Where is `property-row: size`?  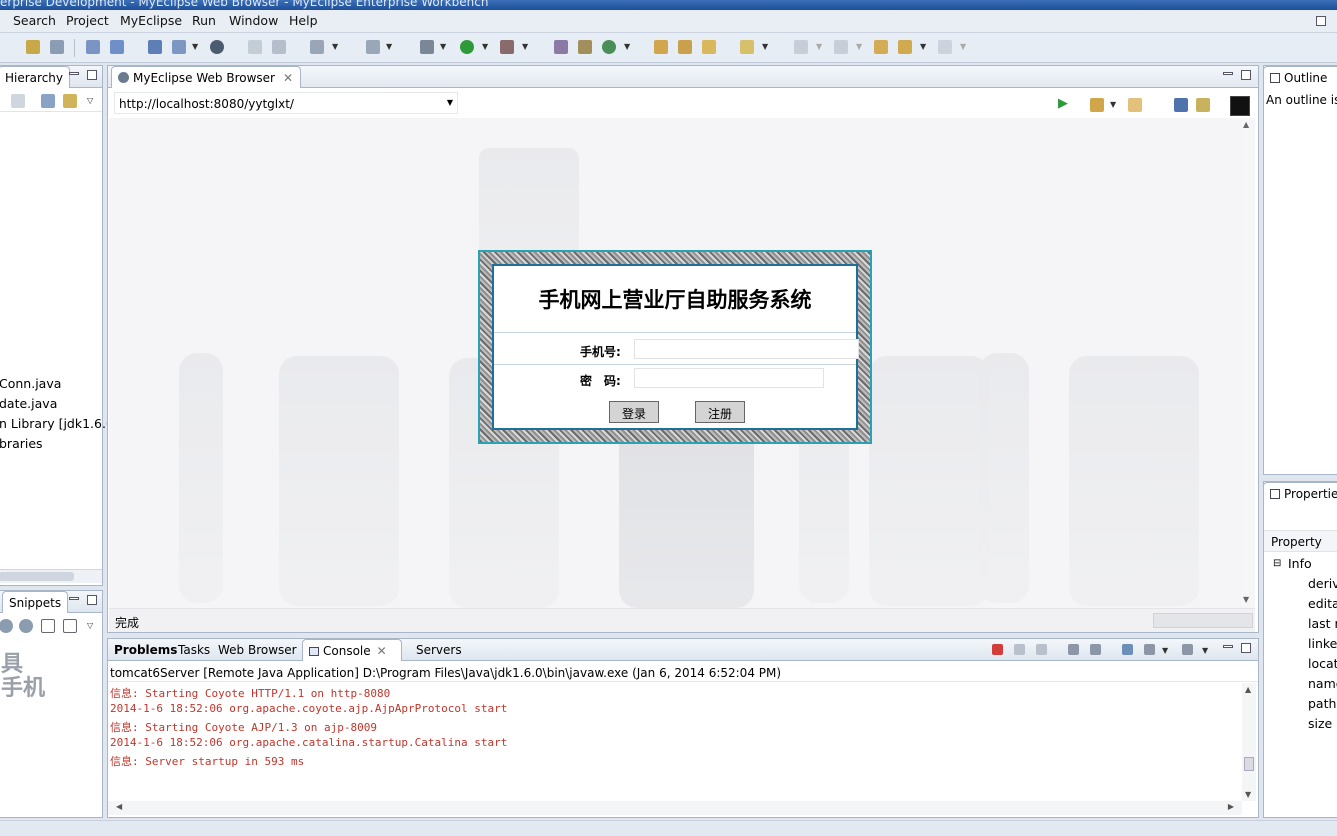 property-row: size is located at coordinates (1320, 723).